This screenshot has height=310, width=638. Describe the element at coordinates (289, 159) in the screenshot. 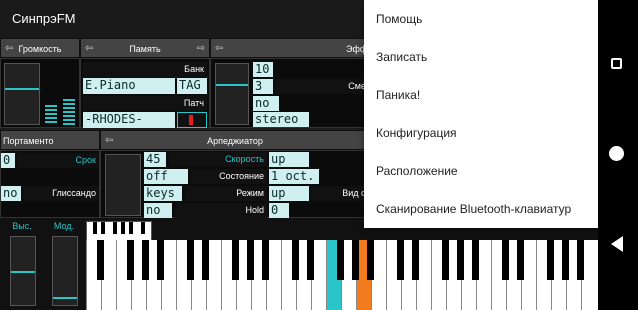

I see `arp-direction-value: up` at that location.